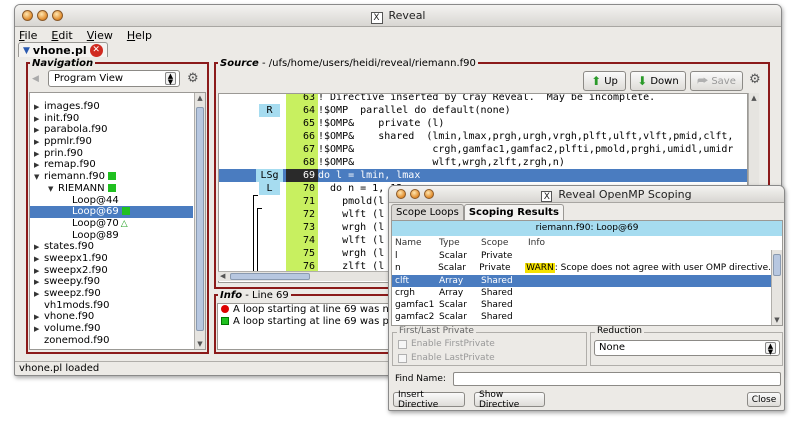  Describe the element at coordinates (764, 399) in the screenshot. I see `close-button: Close` at that location.